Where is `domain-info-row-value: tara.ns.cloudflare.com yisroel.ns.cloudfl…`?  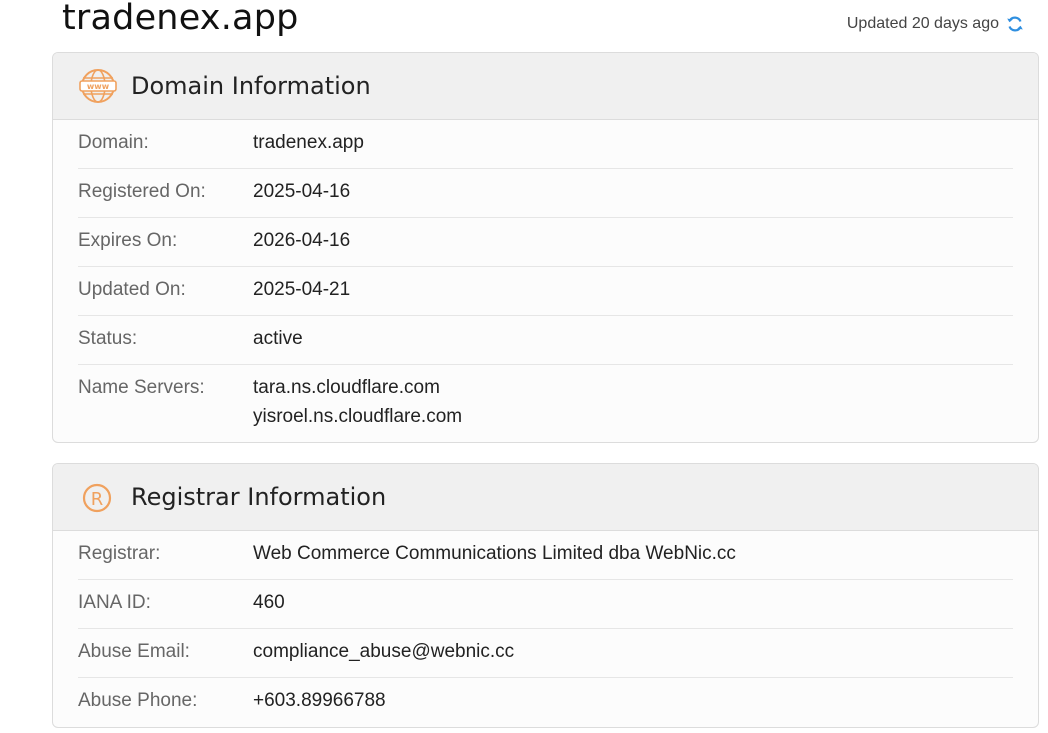
domain-info-row-value: tara.ns.cloudflare.com yisroel.ns.cloudfl… is located at coordinates (357, 402).